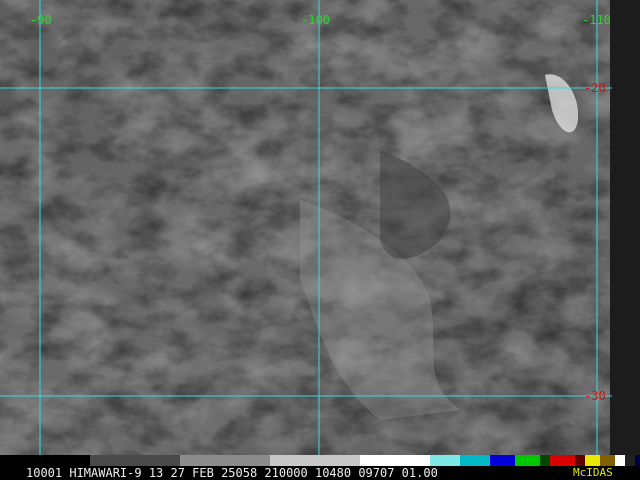 The width and height of the screenshot is (640, 480). Describe the element at coordinates (41, 20) in the screenshot. I see `lon-label-90: -90` at that location.